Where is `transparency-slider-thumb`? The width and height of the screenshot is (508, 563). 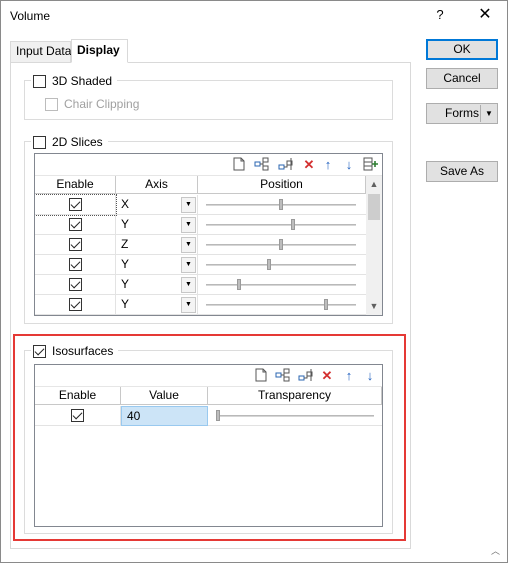 transparency-slider-thumb is located at coordinates (218, 415).